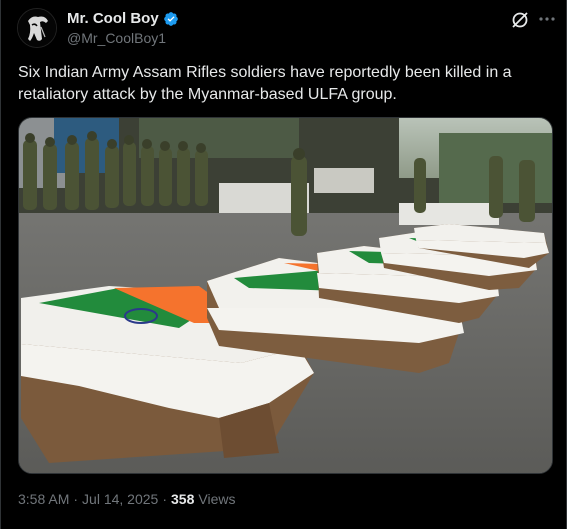  Describe the element at coordinates (183, 499) in the screenshot. I see `views-count: 358` at that location.